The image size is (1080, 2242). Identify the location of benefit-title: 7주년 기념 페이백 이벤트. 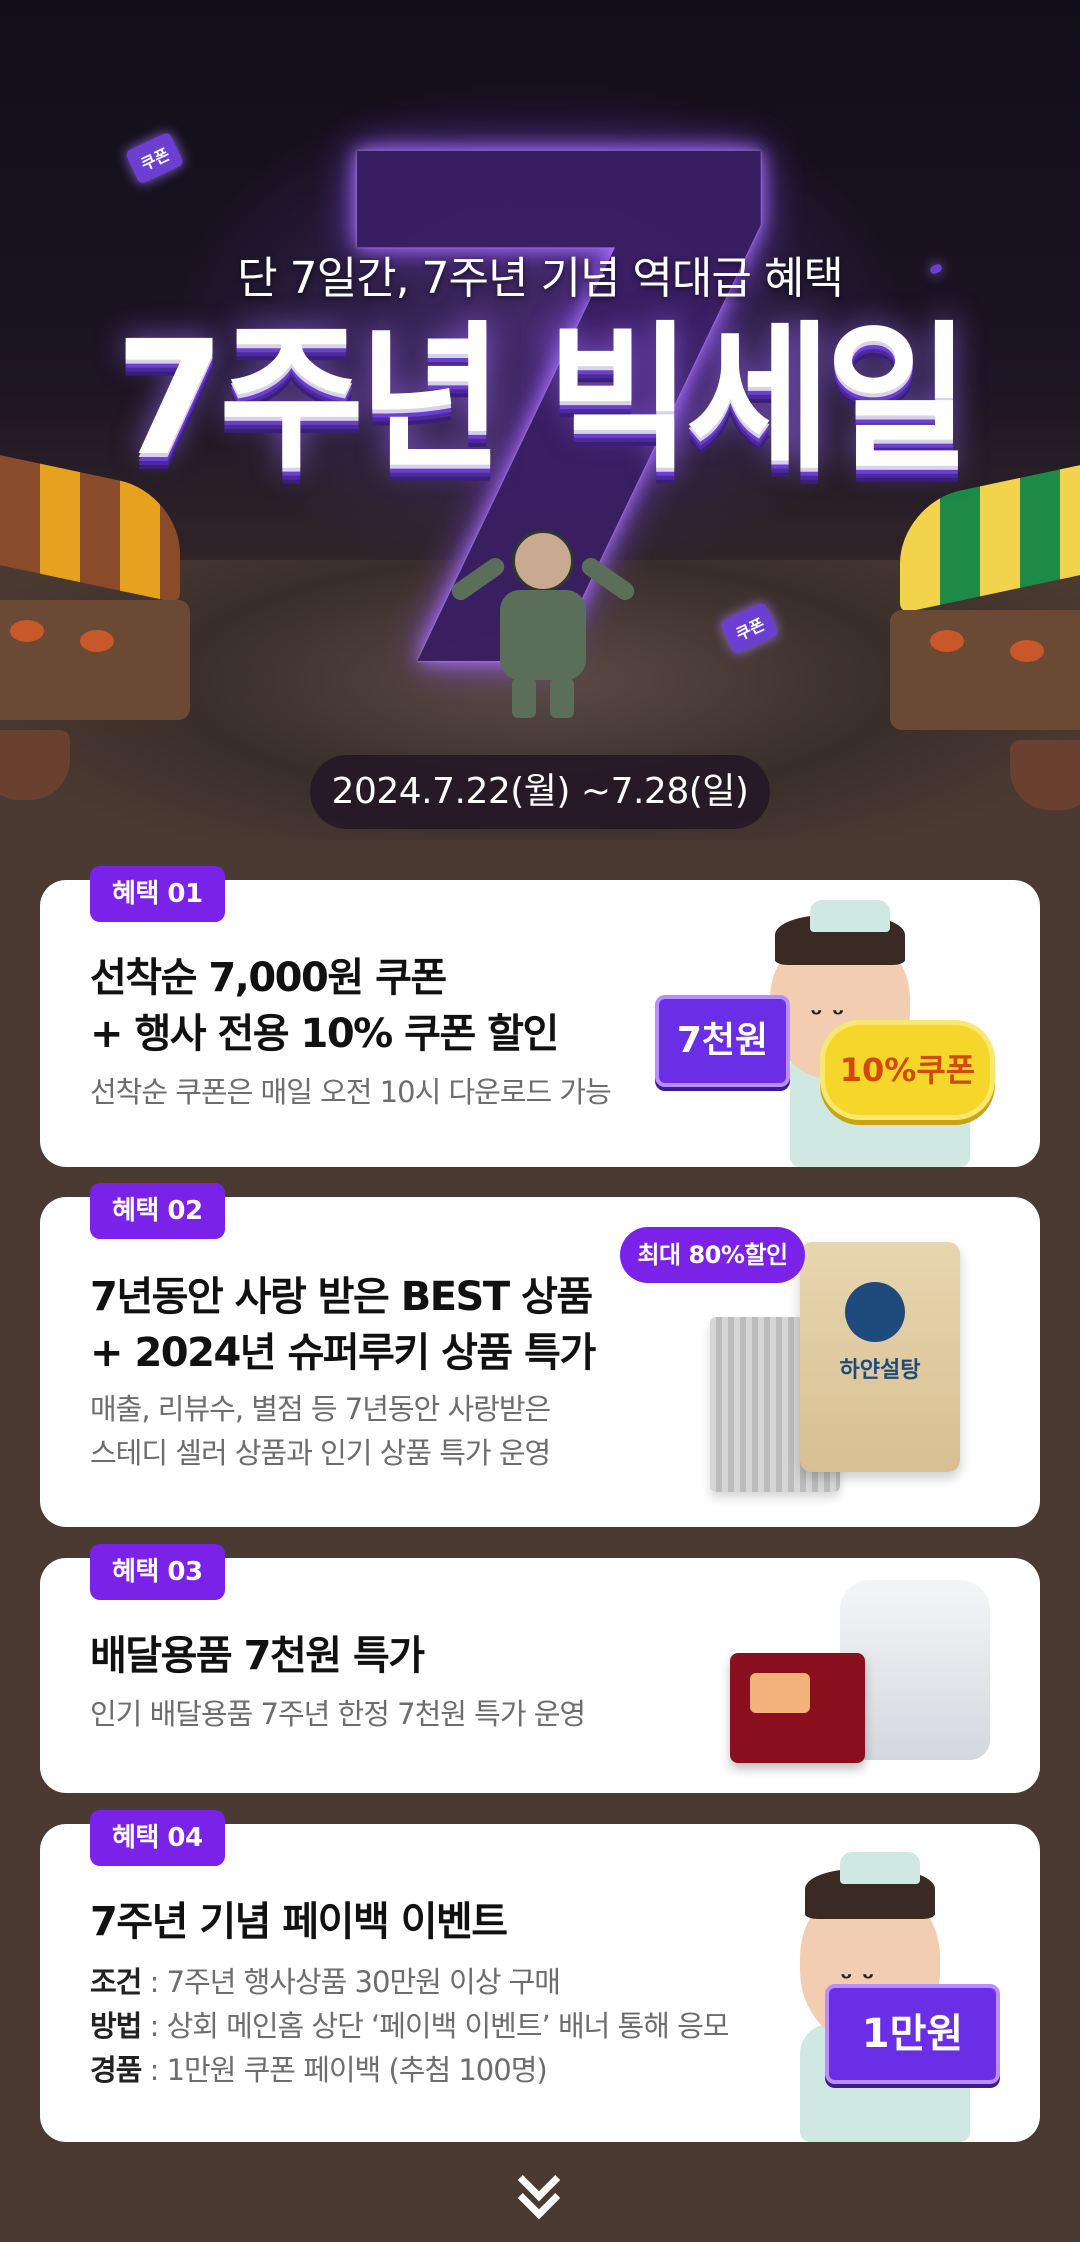
(299, 1922).